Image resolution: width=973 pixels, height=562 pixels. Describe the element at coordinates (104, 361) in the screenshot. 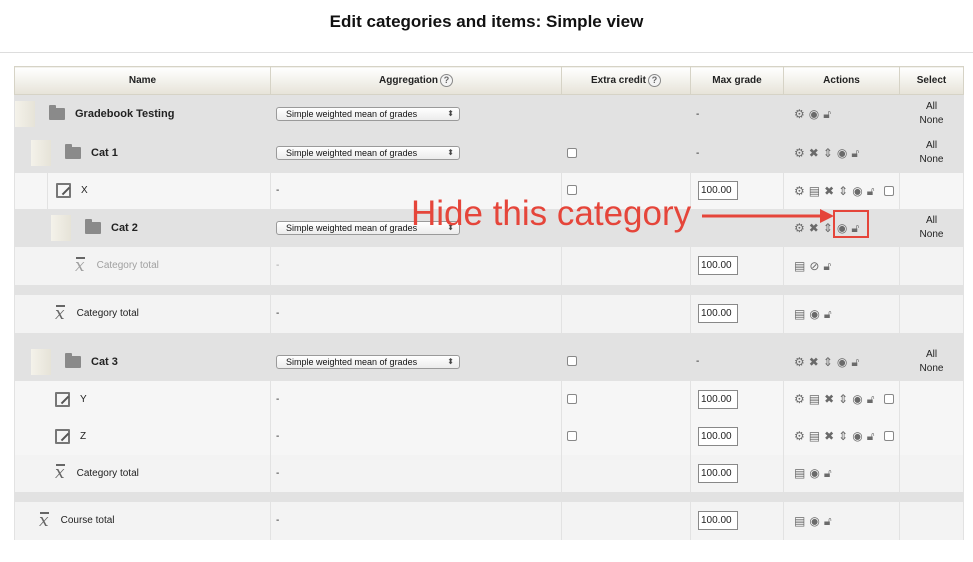

I see `category-name: Cat 3` at that location.